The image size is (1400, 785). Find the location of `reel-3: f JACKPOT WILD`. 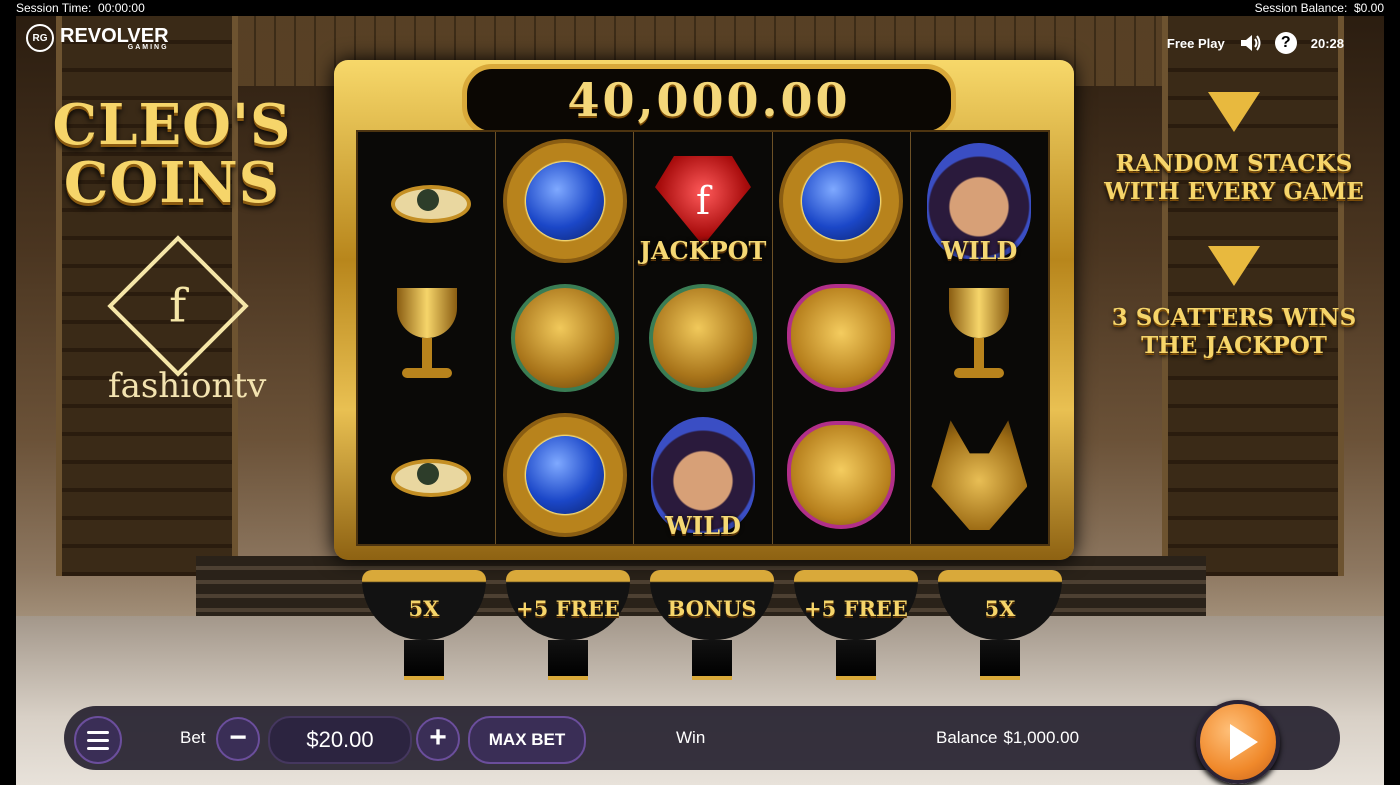

reel-3: f JACKPOT WILD is located at coordinates (703, 338).